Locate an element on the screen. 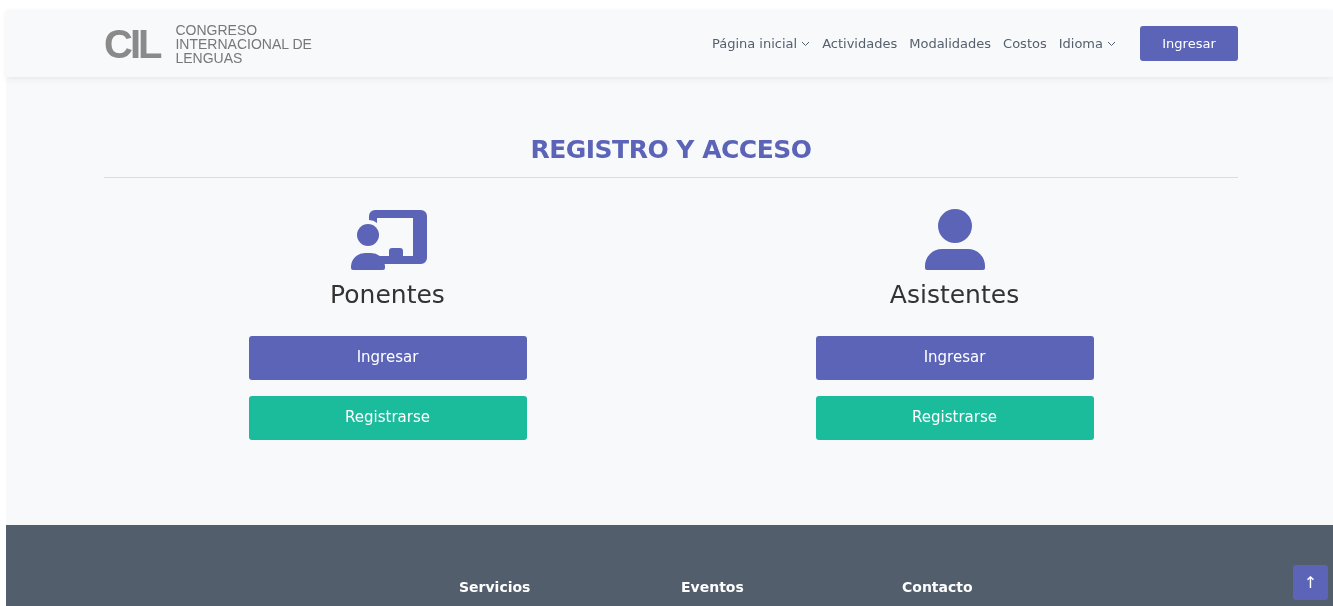  nav-link: Modalidades is located at coordinates (950, 43).